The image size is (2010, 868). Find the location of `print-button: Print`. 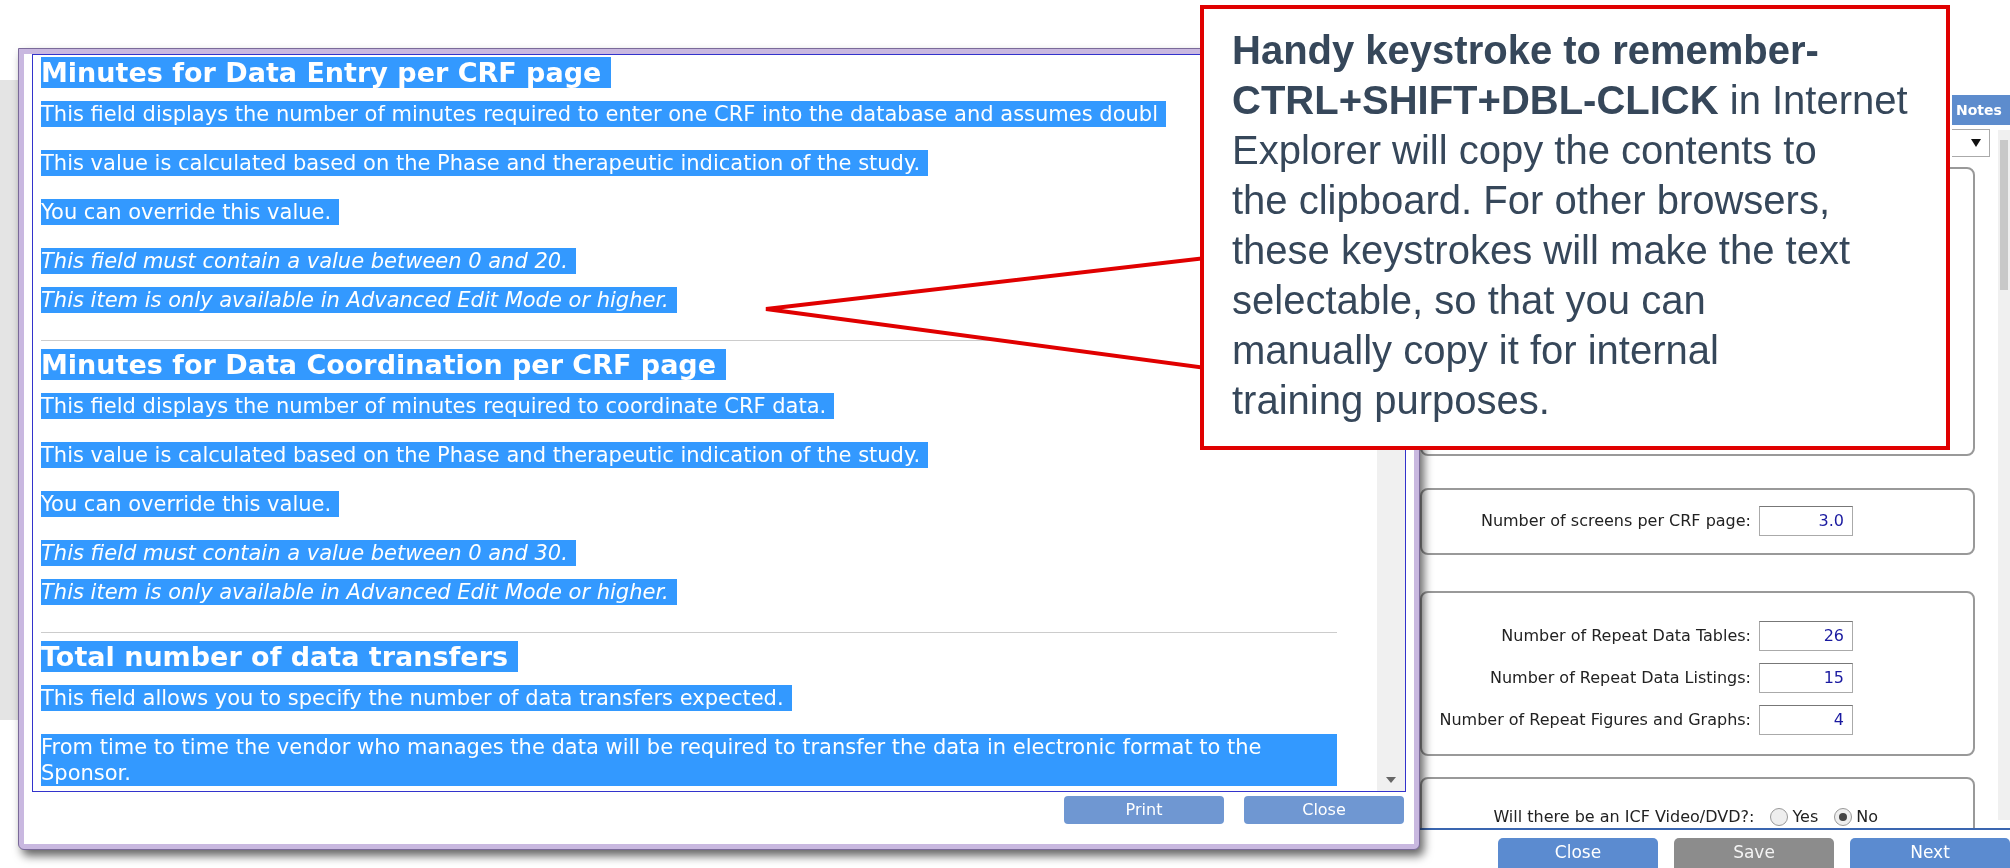

print-button: Print is located at coordinates (1144, 810).